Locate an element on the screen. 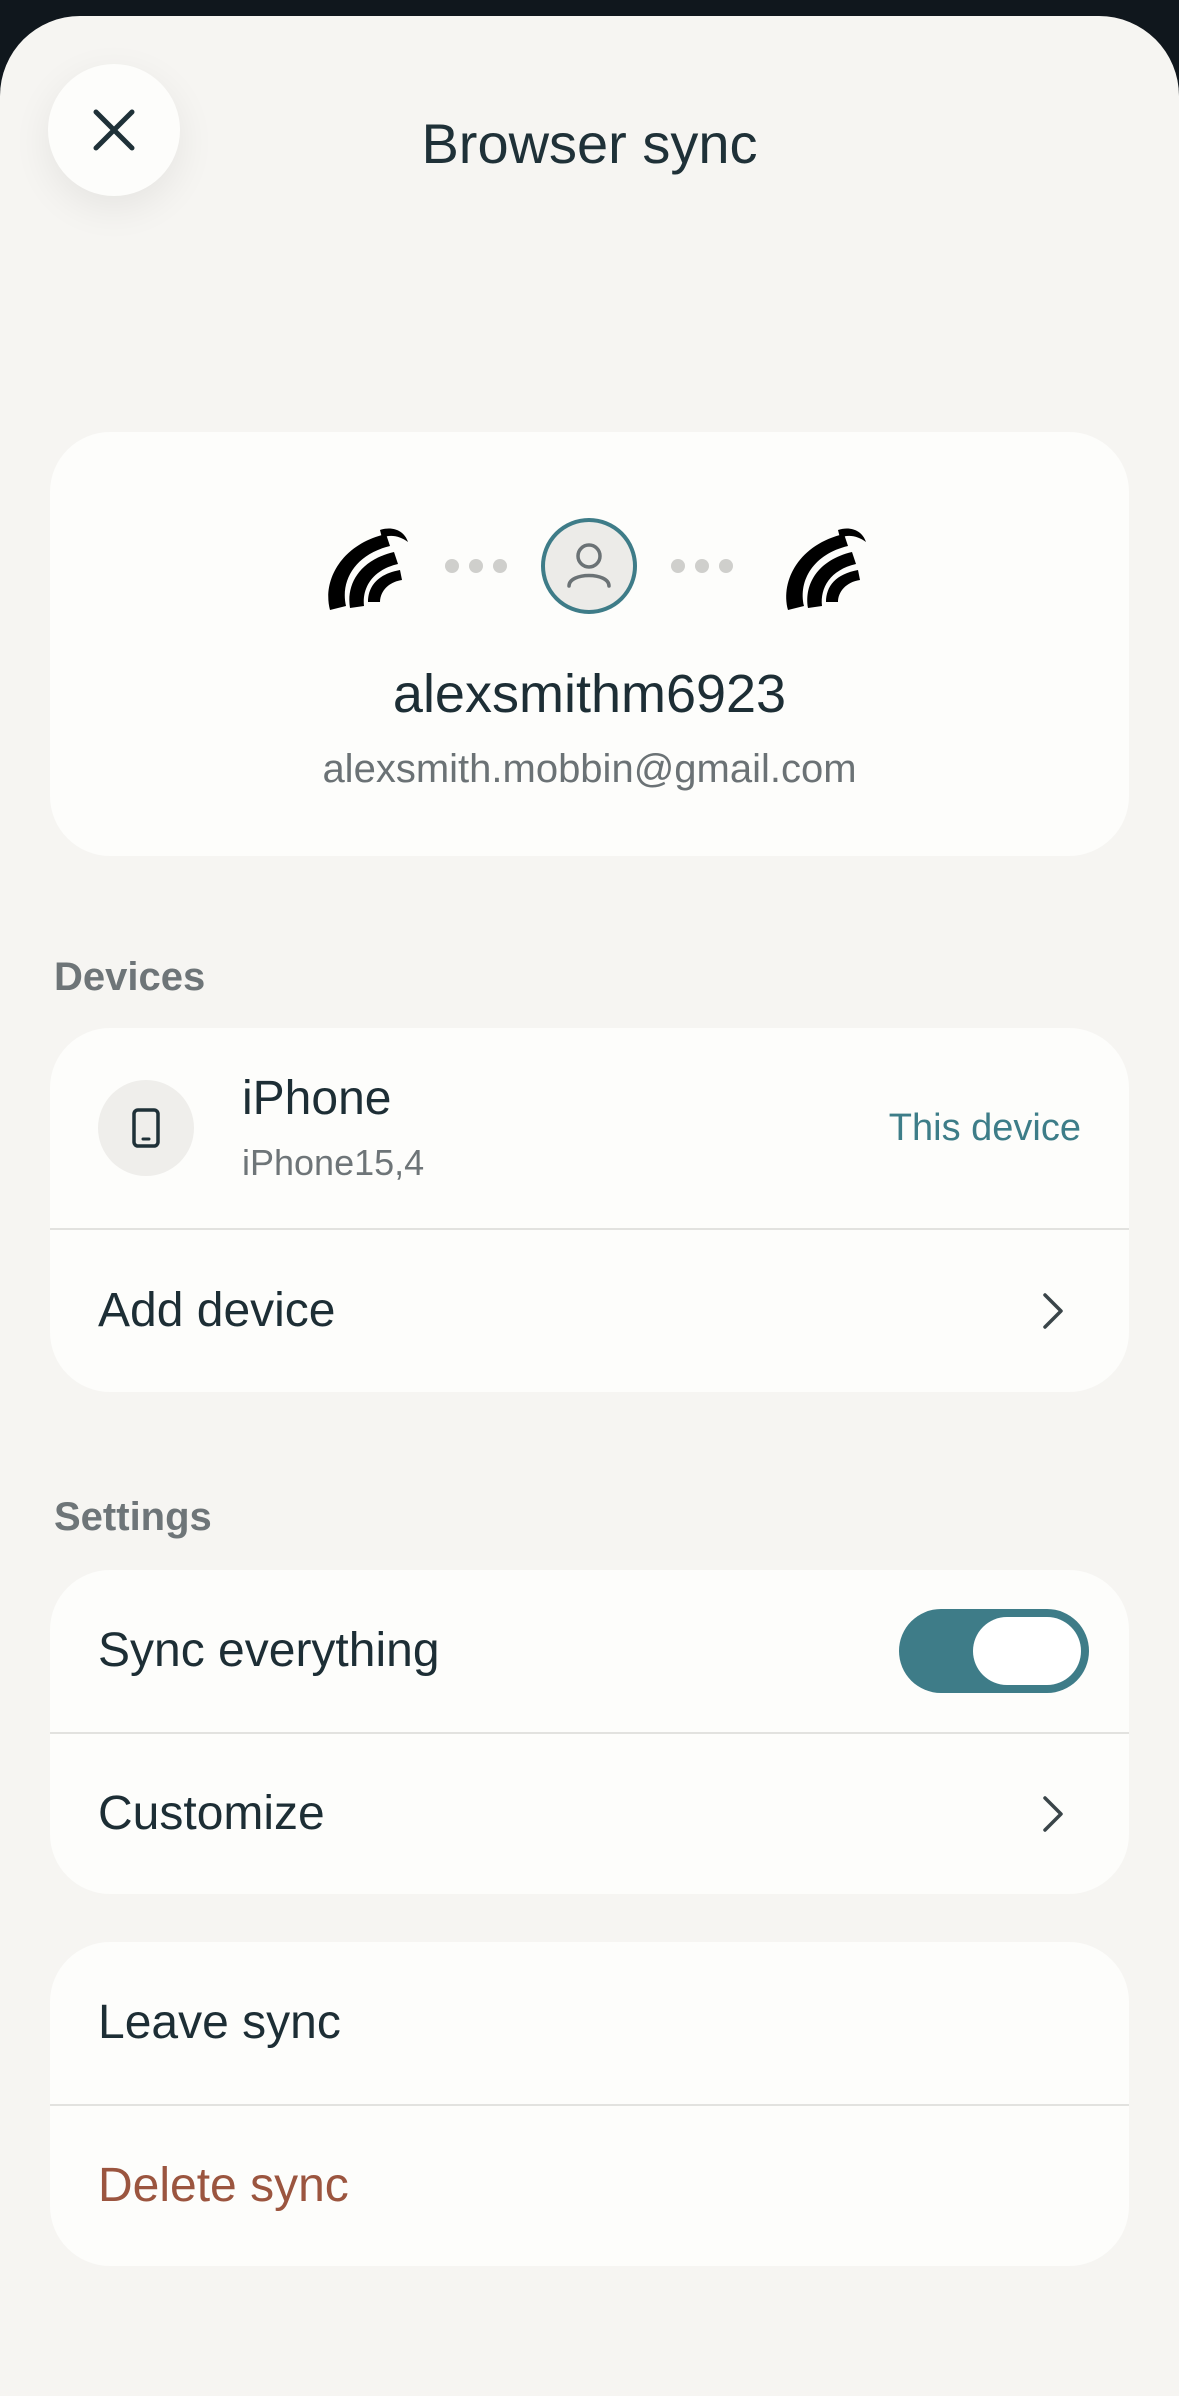  sync-everything-toggle is located at coordinates (994, 1651).